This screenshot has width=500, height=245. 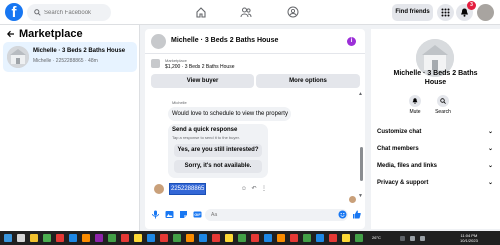 I want to click on panel-title: Marketplace, so click(x=51, y=34).